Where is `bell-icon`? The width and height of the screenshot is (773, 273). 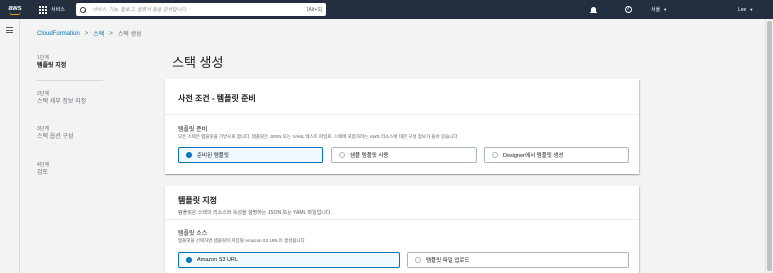
bell-icon is located at coordinates (593, 10).